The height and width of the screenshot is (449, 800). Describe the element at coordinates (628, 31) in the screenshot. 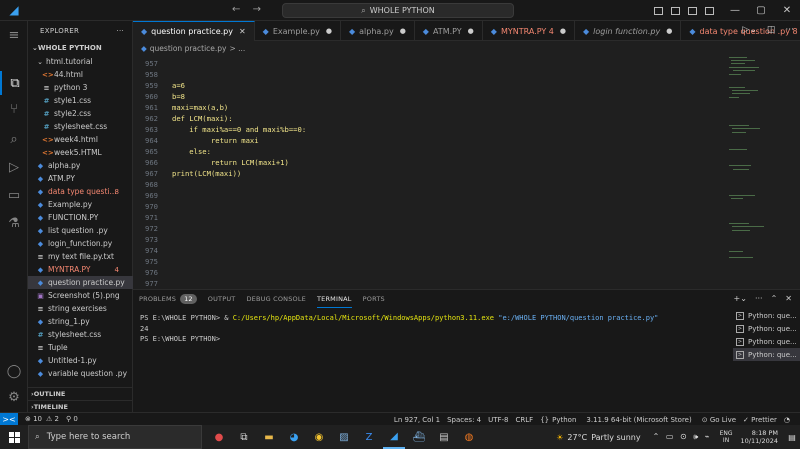

I see `editor-tab: ◆ login function.py ●` at that location.